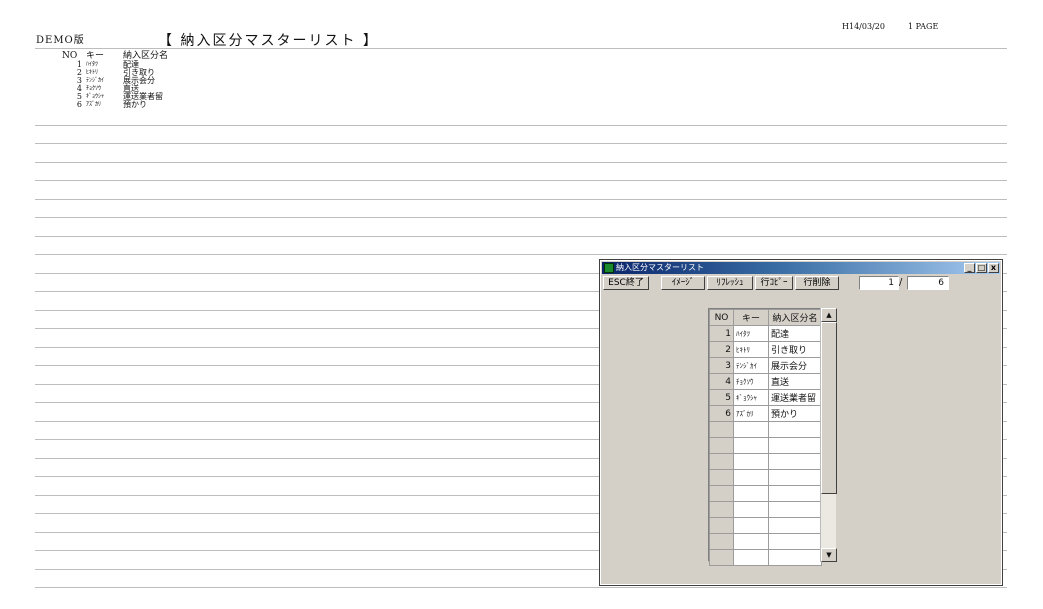  I want to click on report-divider, so click(521, 48).